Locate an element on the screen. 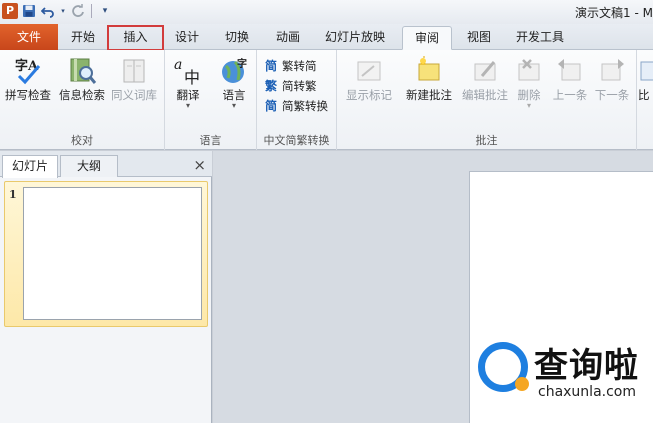 This screenshot has height=423, width=653. simplified-char-icon: 简 is located at coordinates (270, 66).